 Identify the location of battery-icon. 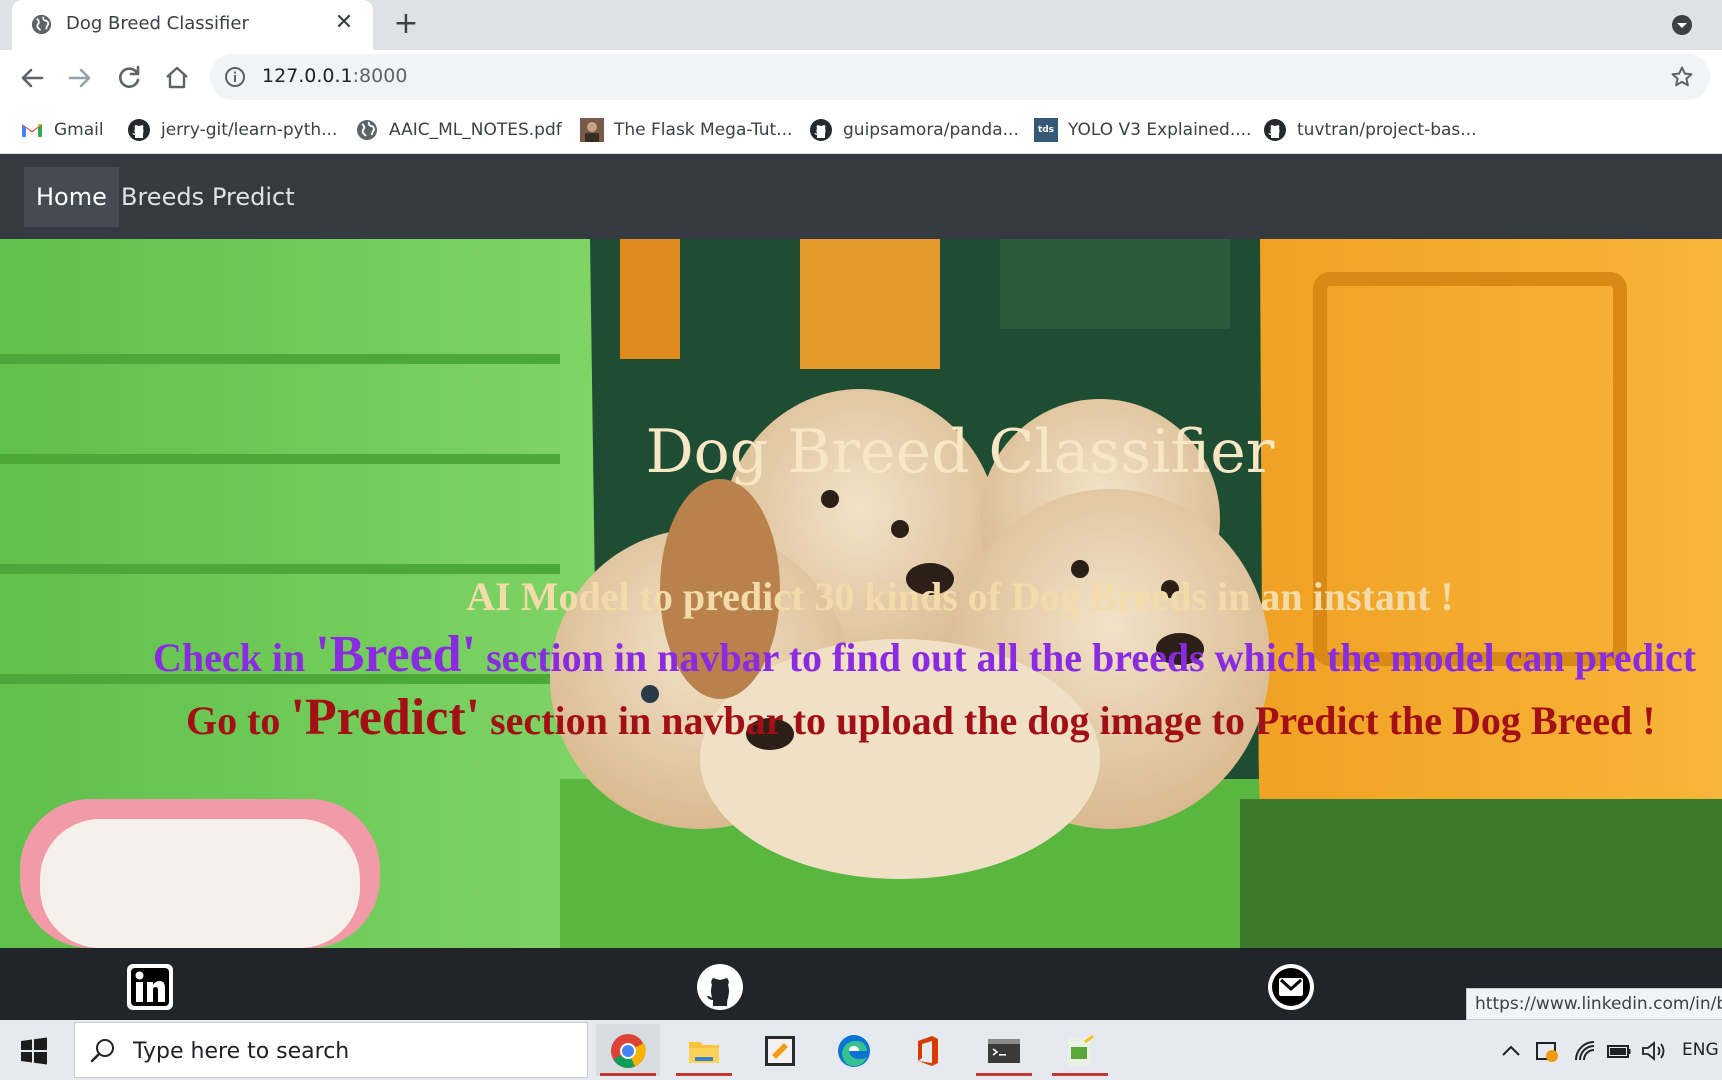
(1619, 1051).